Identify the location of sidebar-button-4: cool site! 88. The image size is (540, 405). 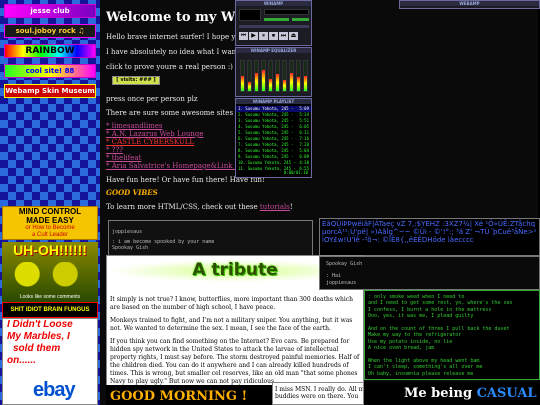
(50, 71).